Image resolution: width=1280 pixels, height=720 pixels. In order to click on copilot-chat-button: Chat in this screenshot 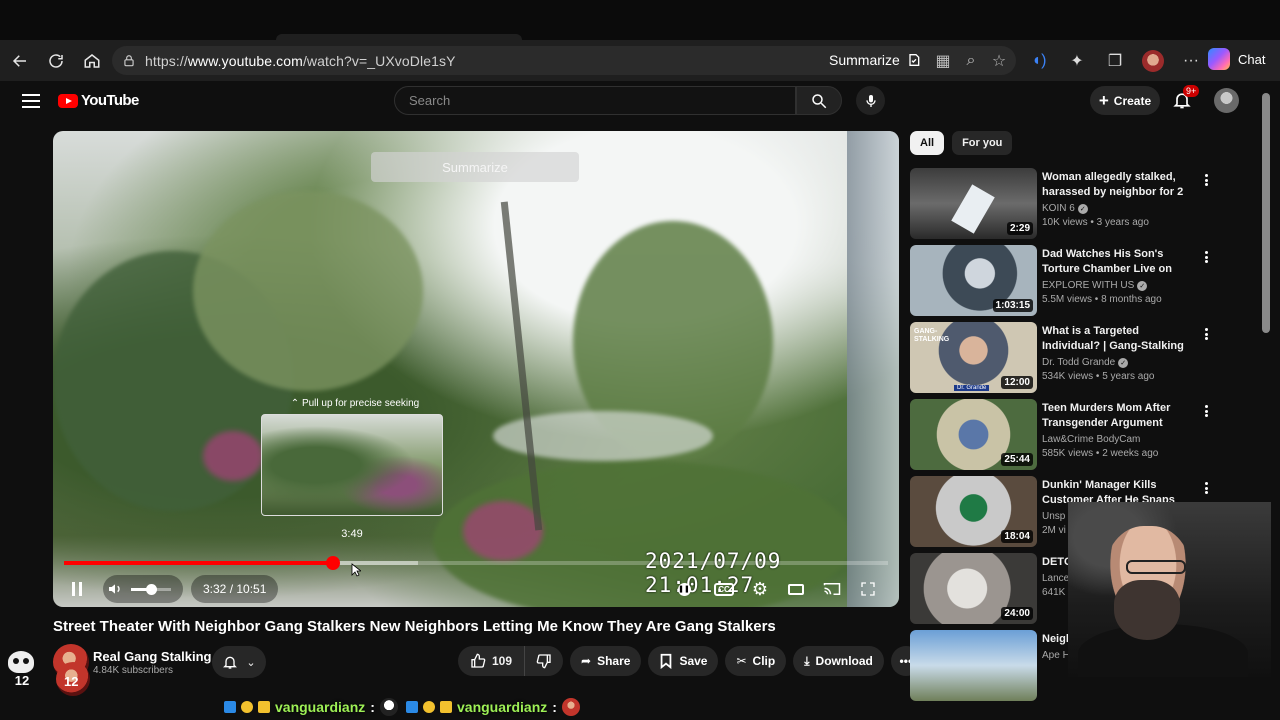, I will do `click(1236, 59)`.